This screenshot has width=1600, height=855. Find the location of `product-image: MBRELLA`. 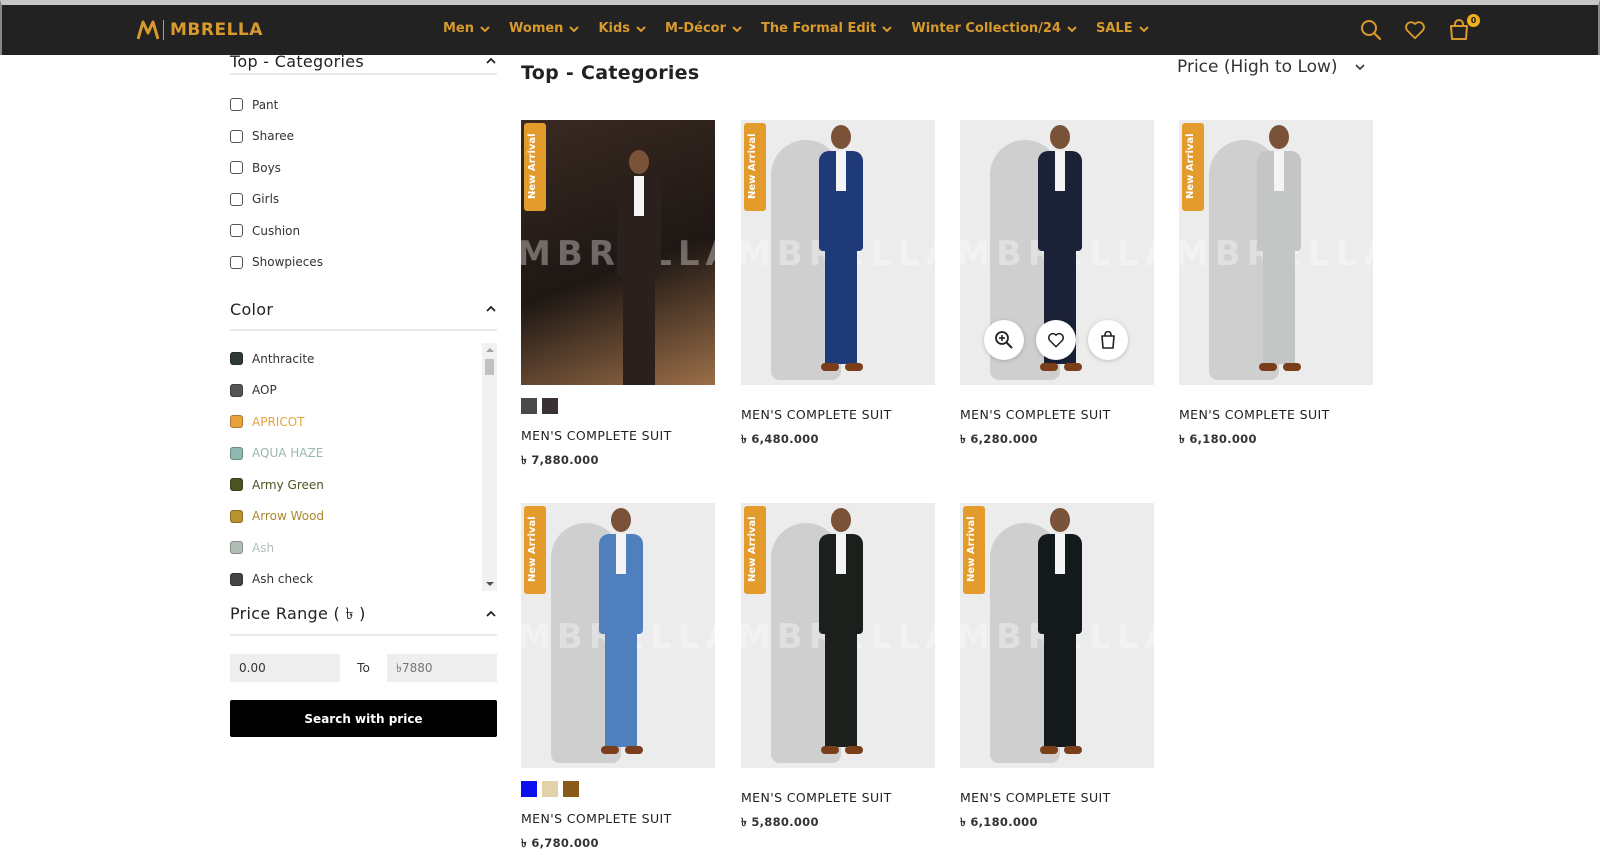

product-image: MBRELLA is located at coordinates (1057, 252).